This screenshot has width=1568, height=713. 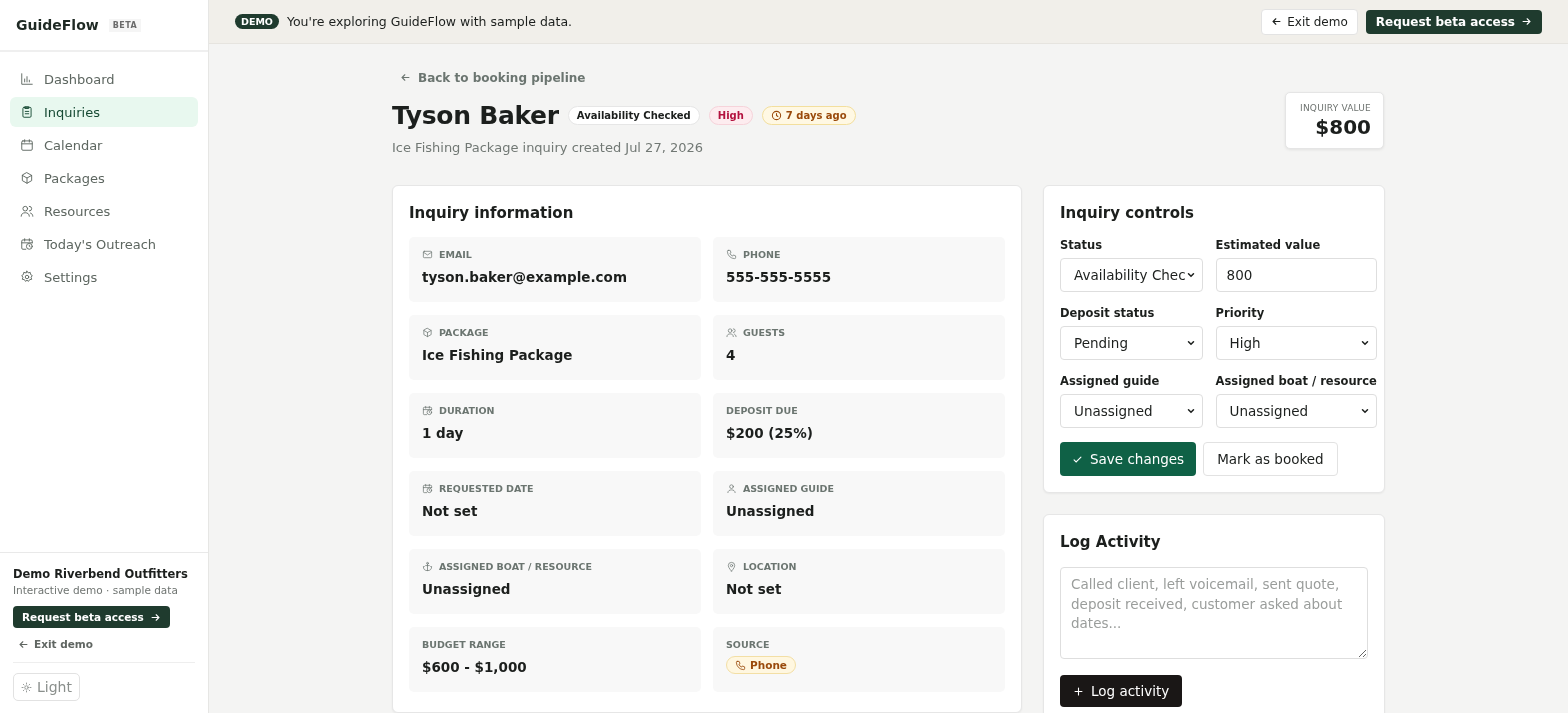 What do you see at coordinates (26, 687) in the screenshot?
I see `sun-icon` at bounding box center [26, 687].